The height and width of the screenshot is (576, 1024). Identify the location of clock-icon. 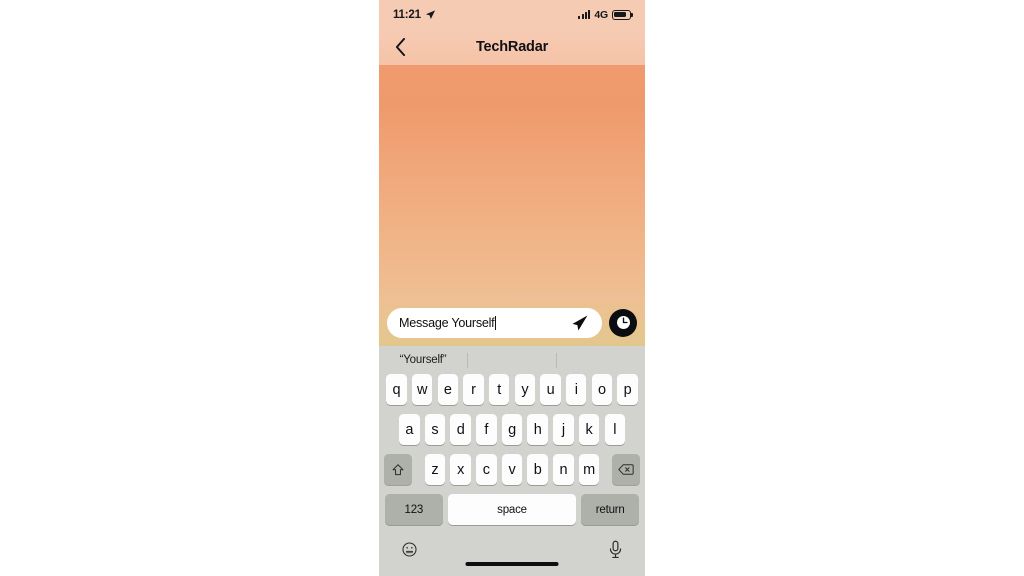
(623, 322).